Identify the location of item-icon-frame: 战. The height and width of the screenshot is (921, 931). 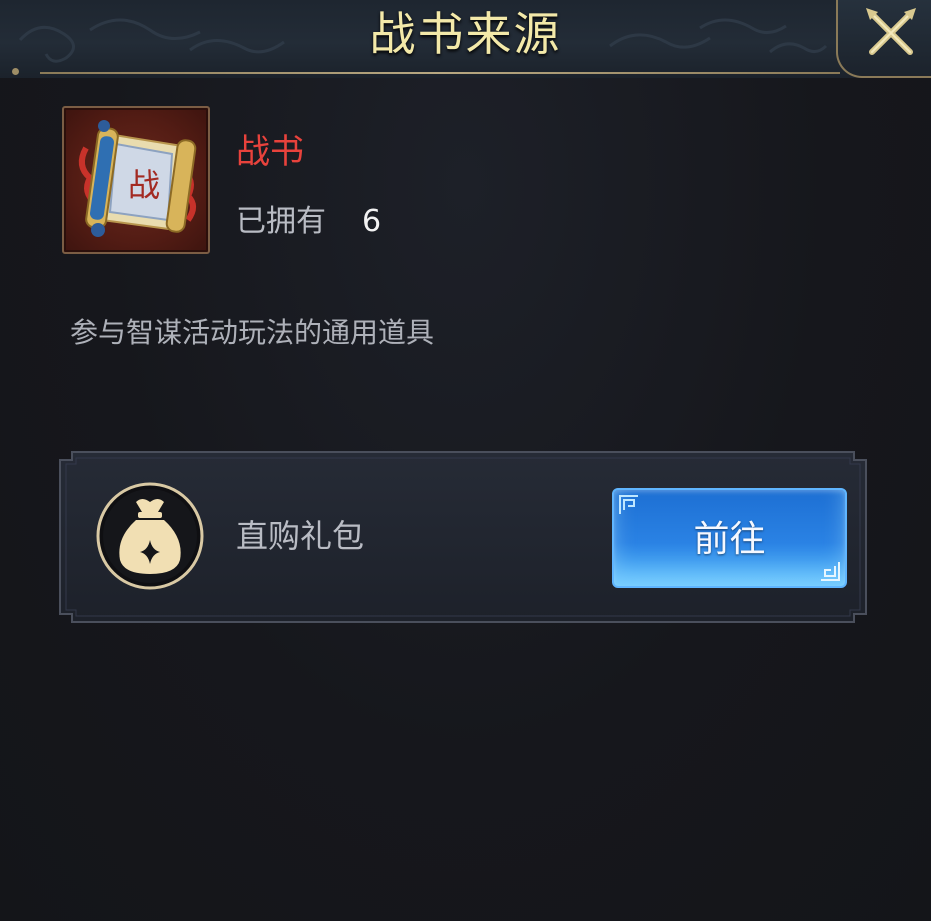
(136, 180).